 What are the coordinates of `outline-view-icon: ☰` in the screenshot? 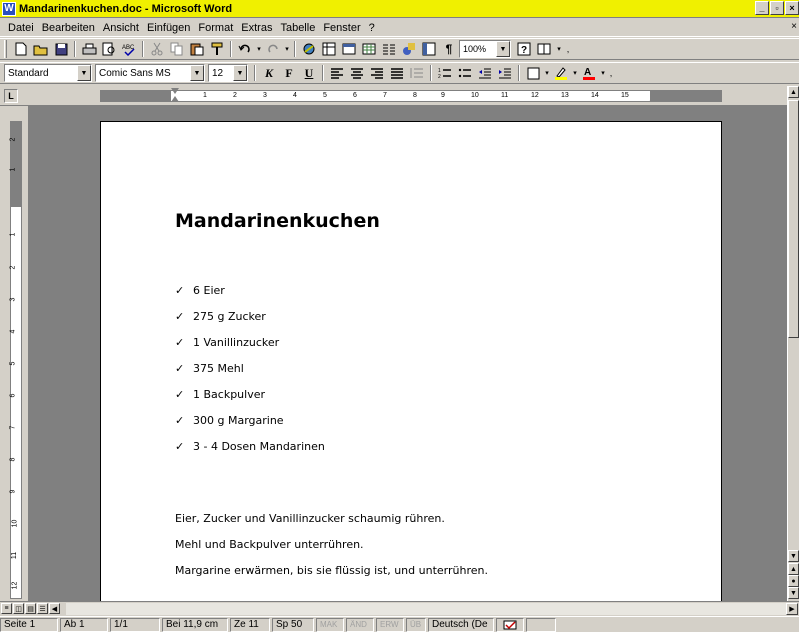 It's located at (42, 608).